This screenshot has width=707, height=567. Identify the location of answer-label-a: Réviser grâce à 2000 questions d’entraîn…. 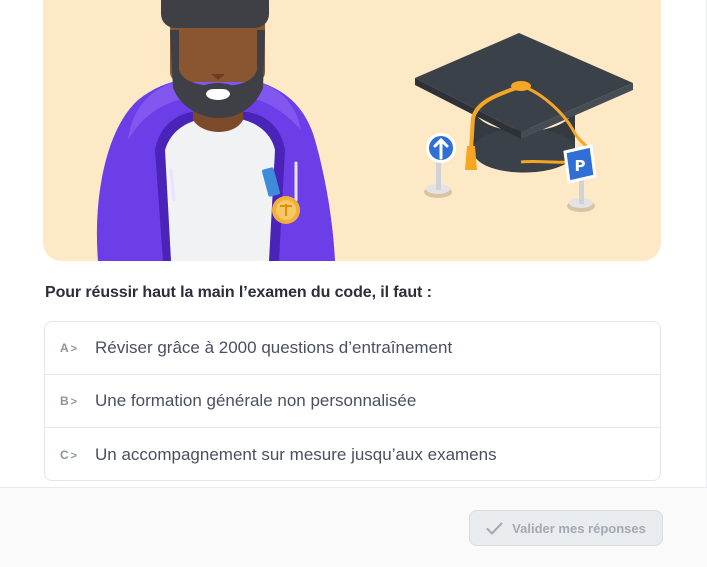
(274, 347).